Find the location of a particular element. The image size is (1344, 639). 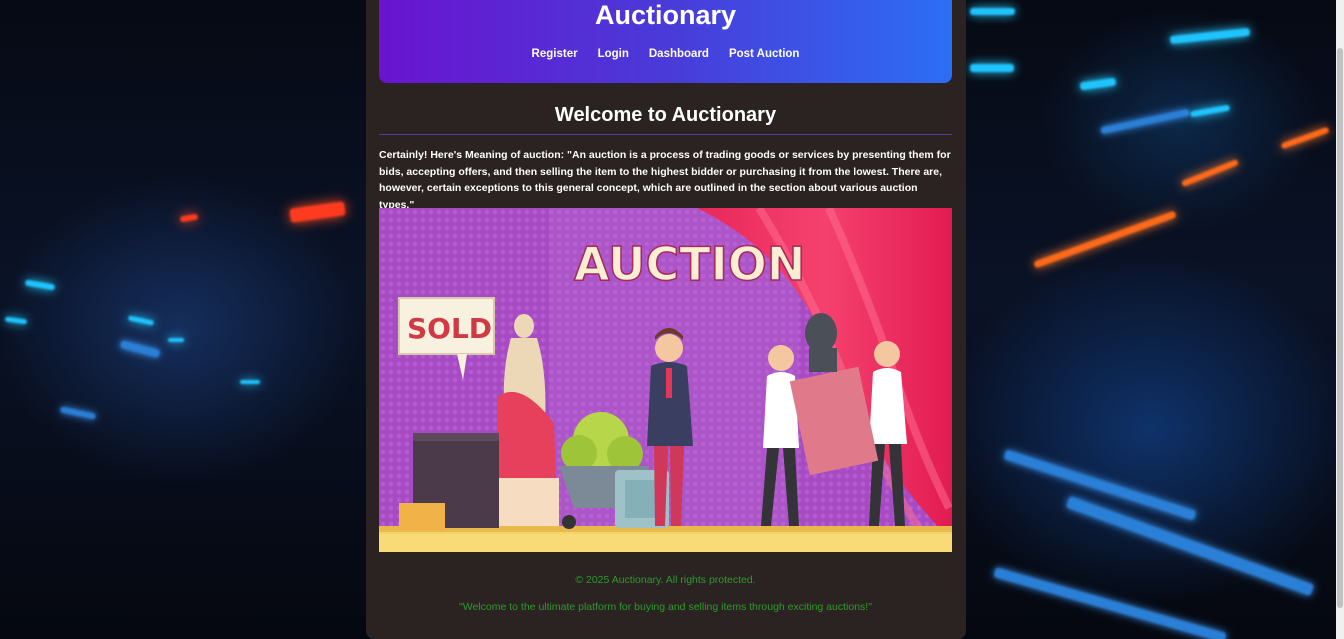

nav-dashboard-link: Dashboard is located at coordinates (679, 54).